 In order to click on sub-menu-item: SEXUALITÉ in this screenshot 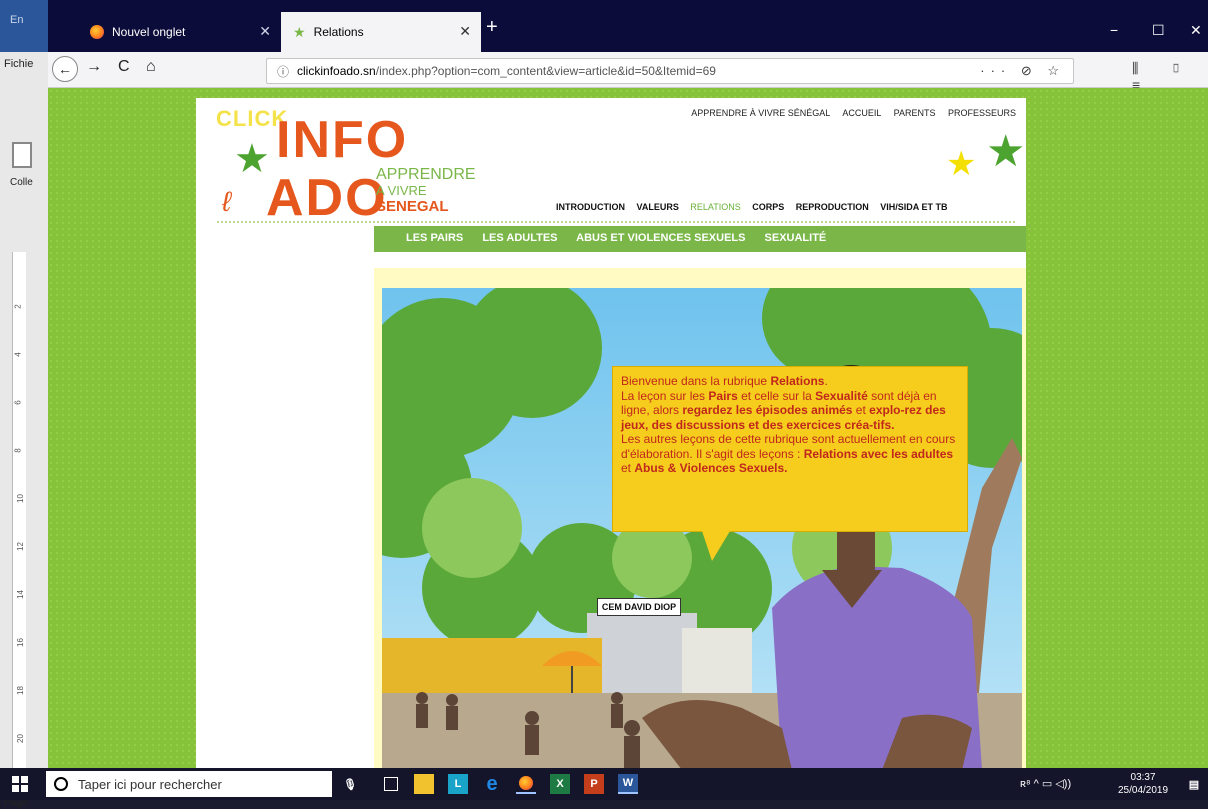, I will do `click(796, 238)`.